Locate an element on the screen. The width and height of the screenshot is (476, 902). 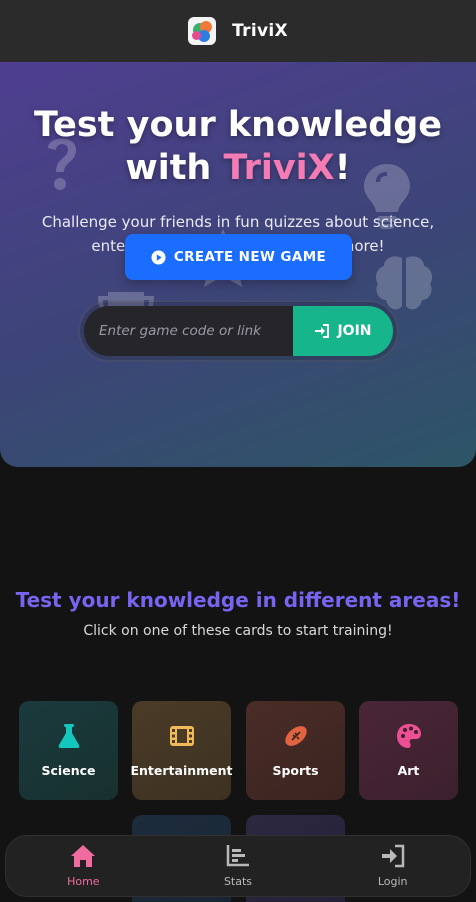
play-circle-icon is located at coordinates (158, 257).